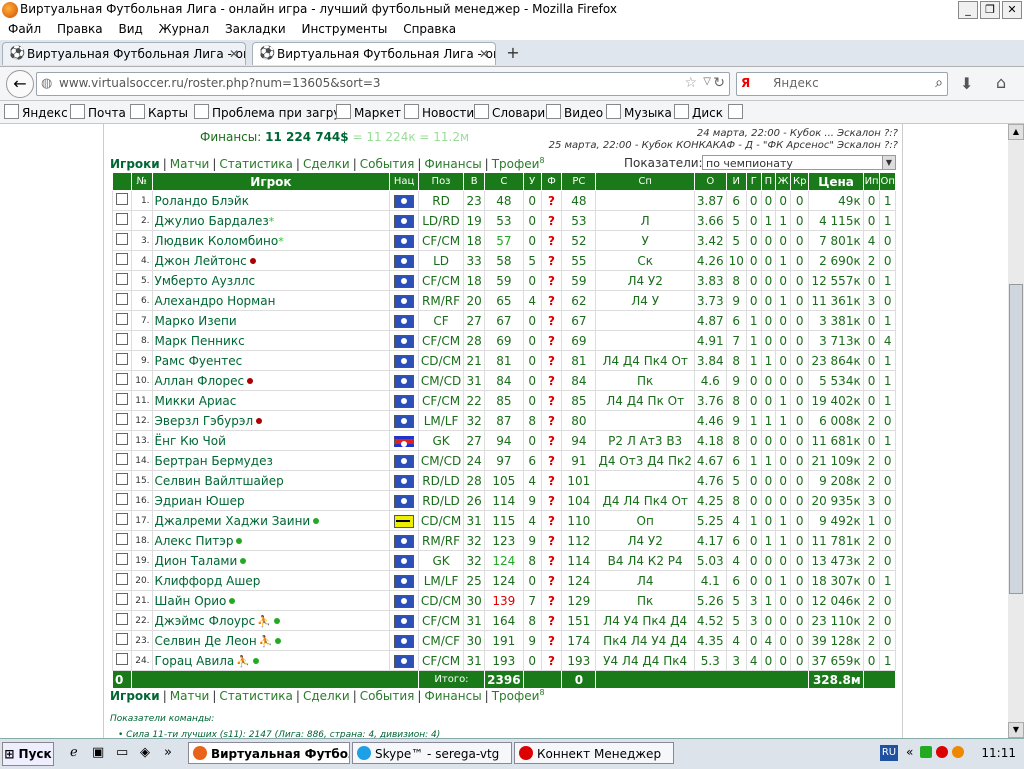 This screenshot has height=769, width=1024. Describe the element at coordinates (28, 754) in the screenshot. I see `start-button: ⊞ Пуск` at that location.